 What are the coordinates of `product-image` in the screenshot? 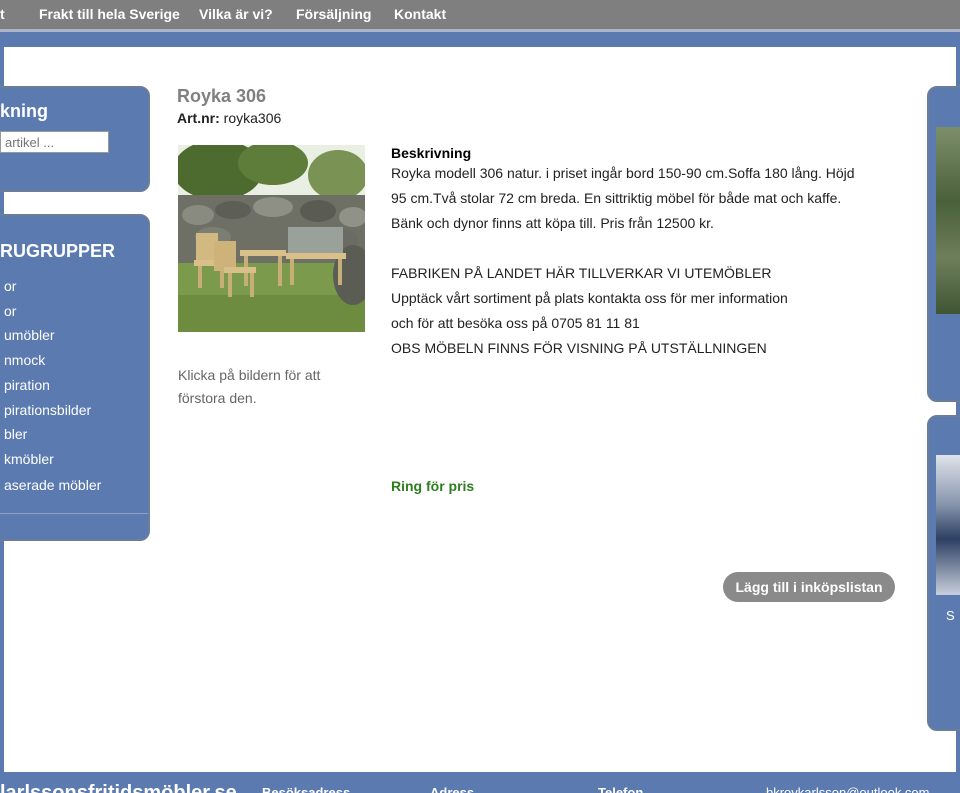 It's located at (271, 238).